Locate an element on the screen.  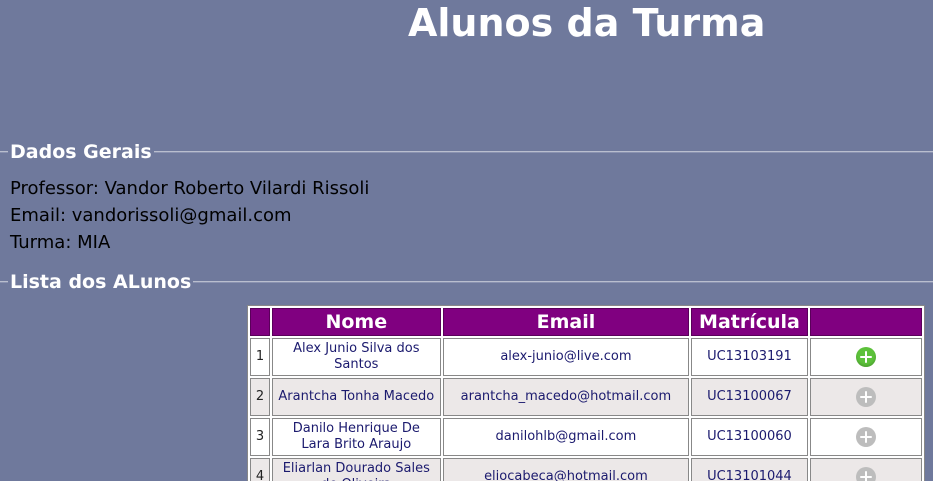
student-name: Eliarlan Dourado Sales de Oliveira is located at coordinates (356, 469).